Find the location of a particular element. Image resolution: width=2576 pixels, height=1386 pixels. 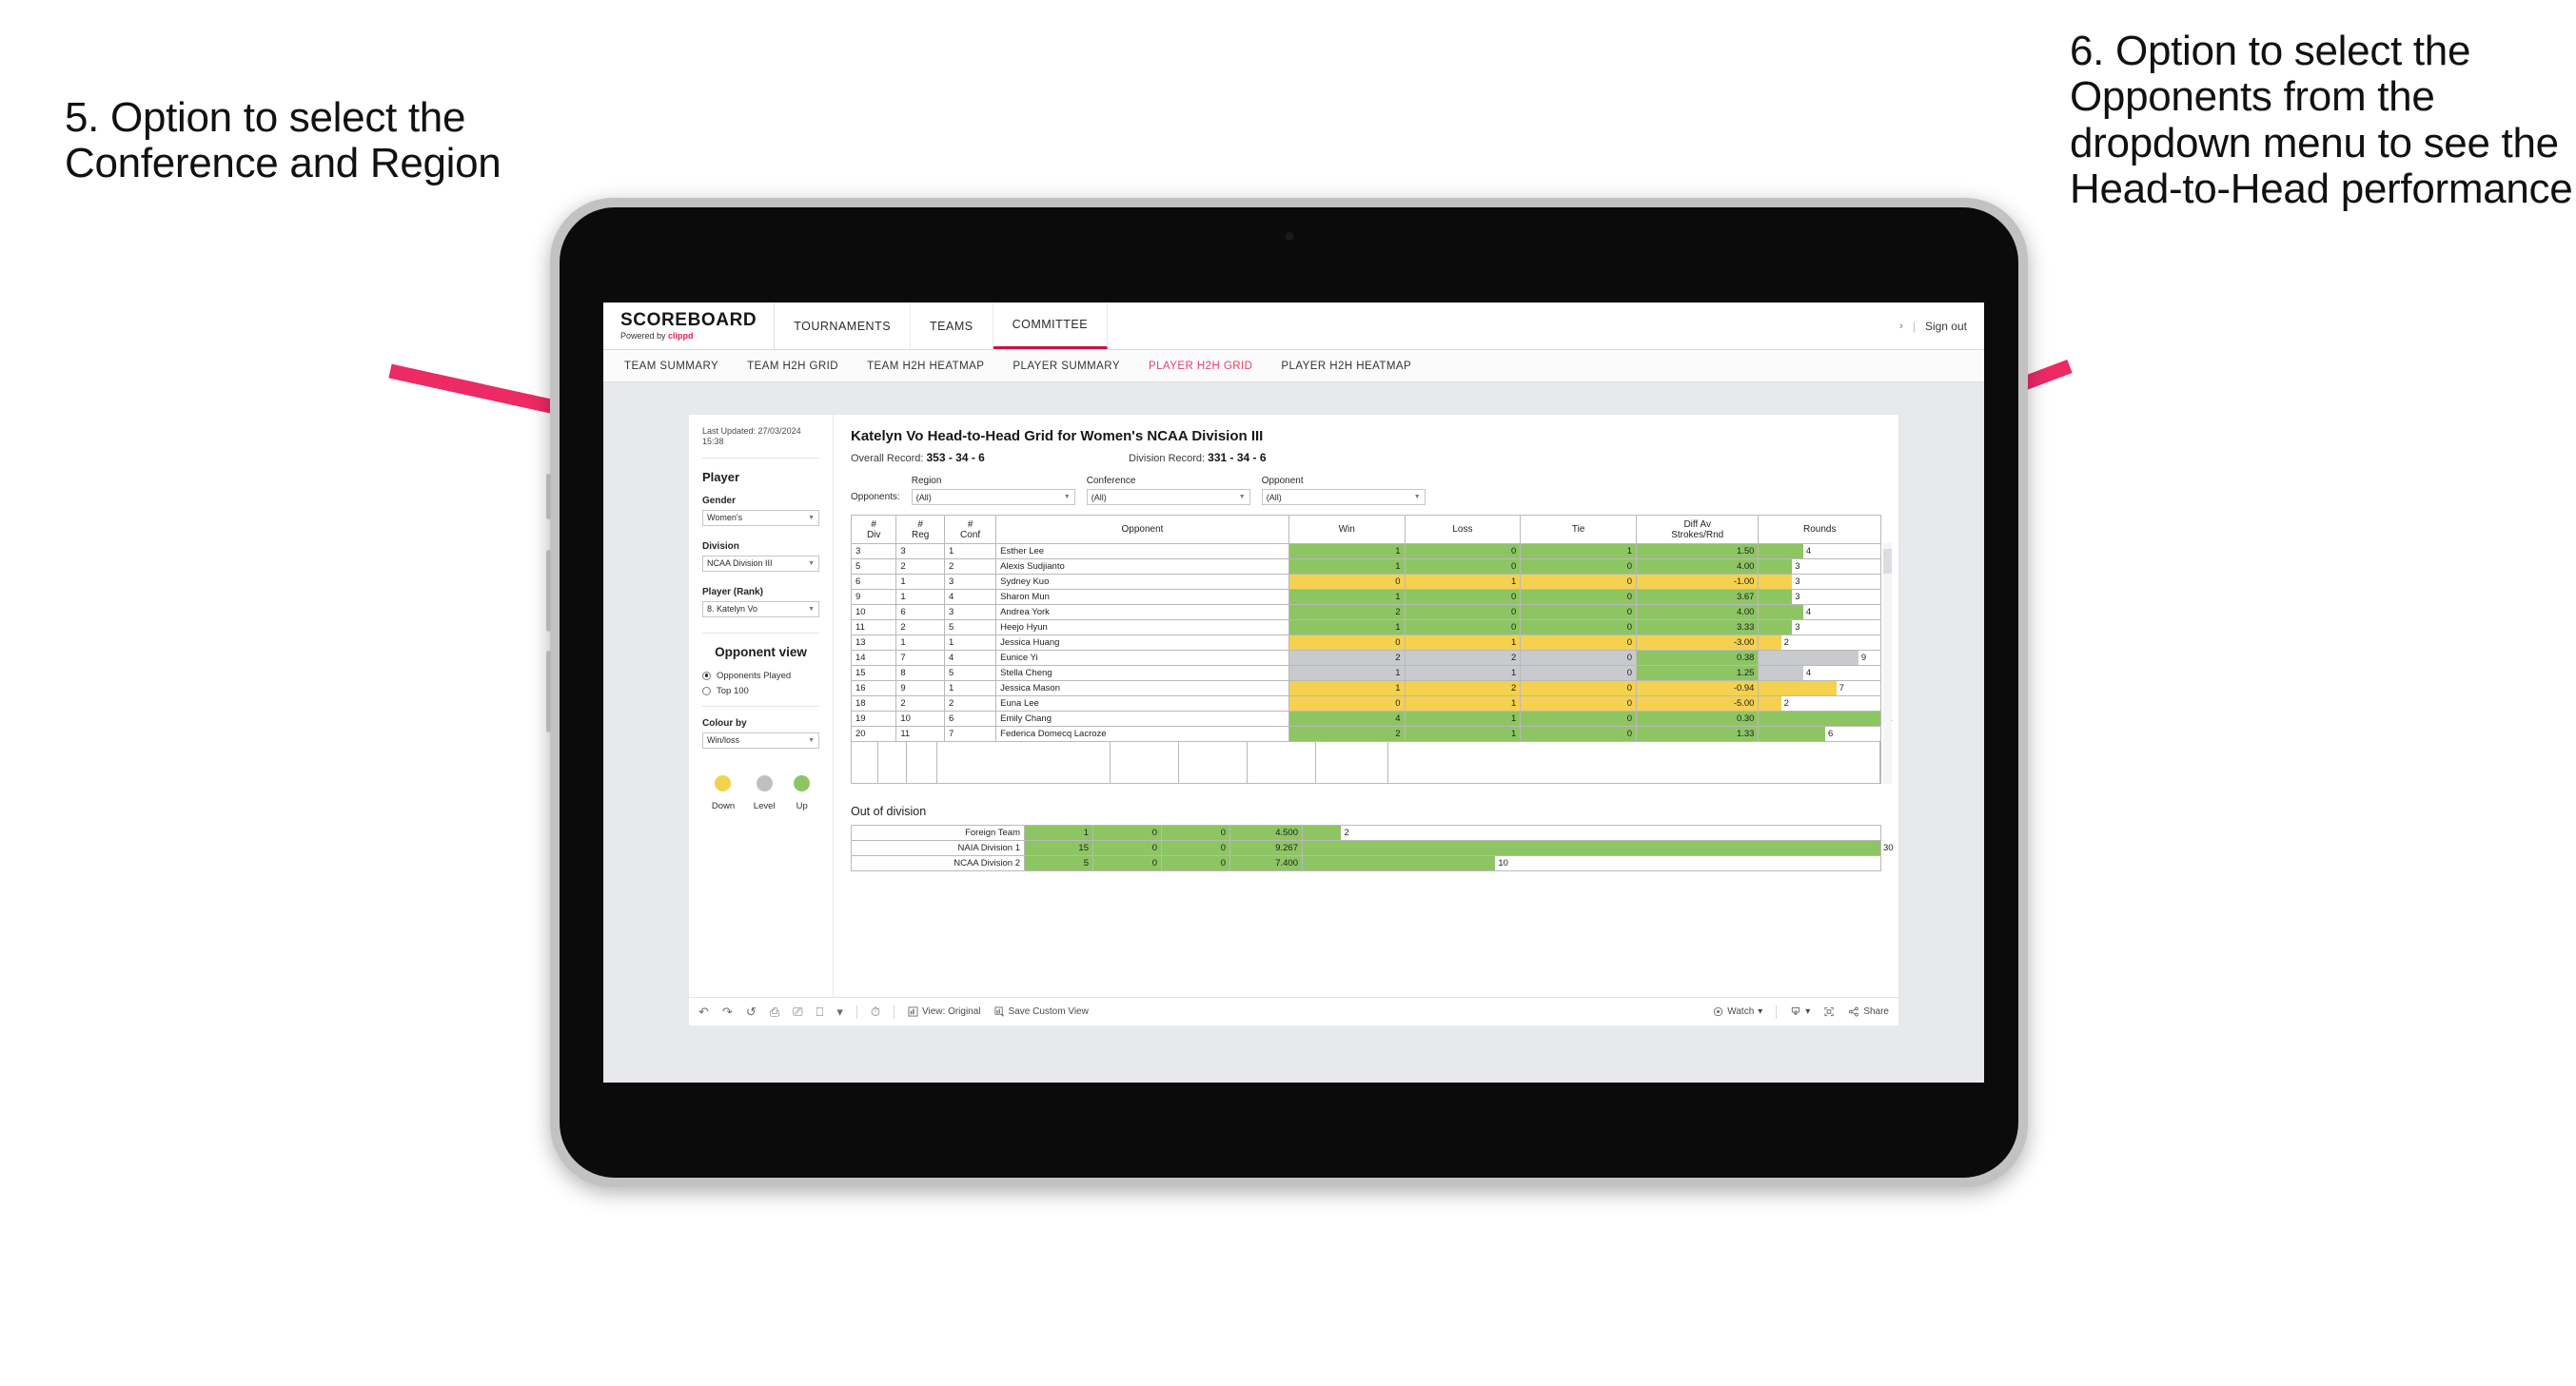

division-record: Division Record: 331 - 34 - 6 is located at coordinates (1198, 457).